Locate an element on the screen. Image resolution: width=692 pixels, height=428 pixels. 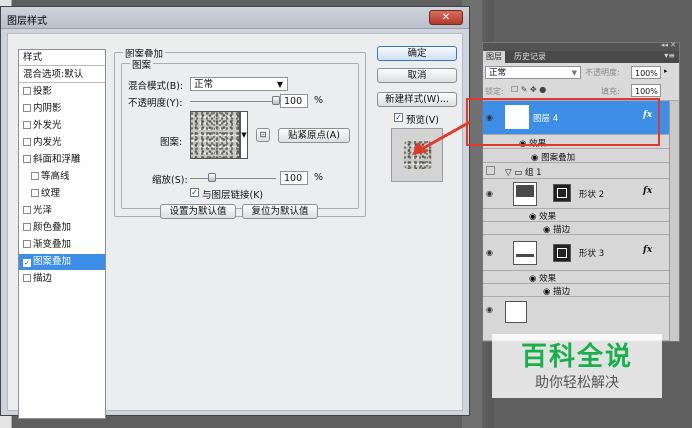
style-item-label: 投影 is located at coordinates (43, 91).